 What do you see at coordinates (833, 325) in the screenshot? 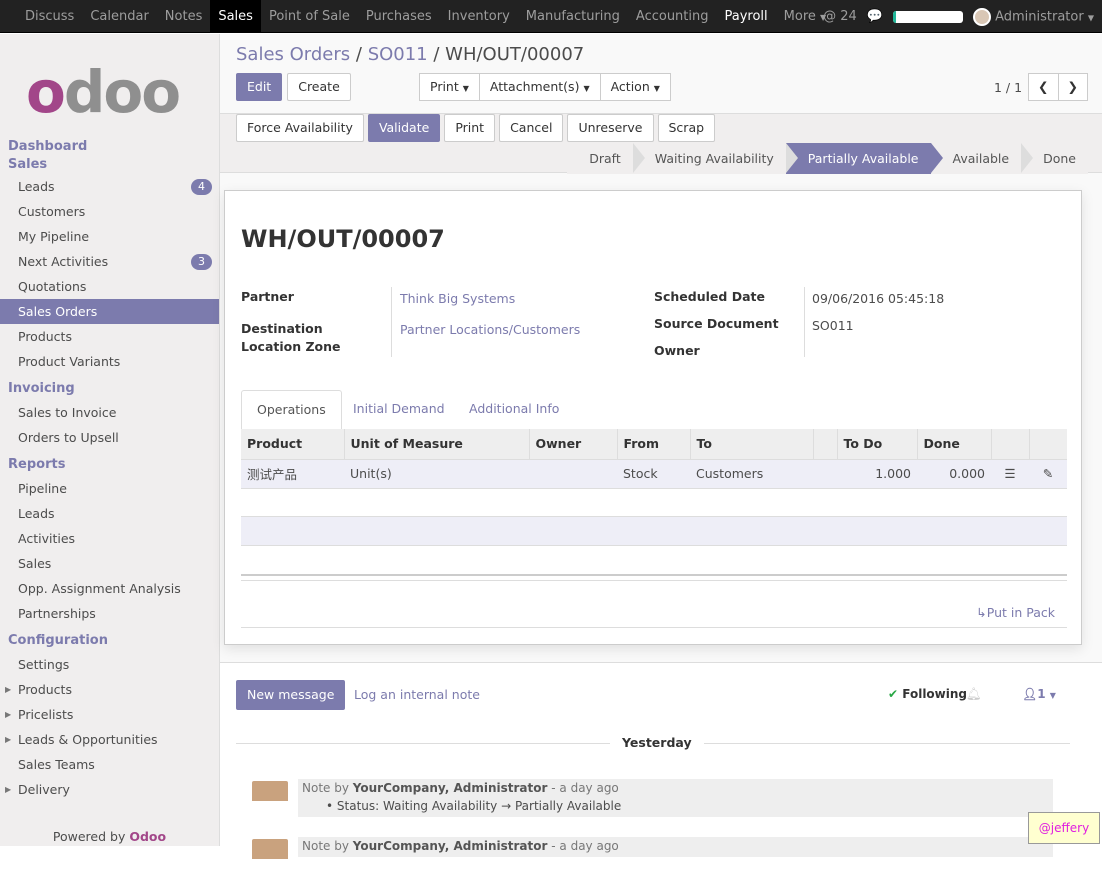
I see `source-document-field: SO011` at bounding box center [833, 325].